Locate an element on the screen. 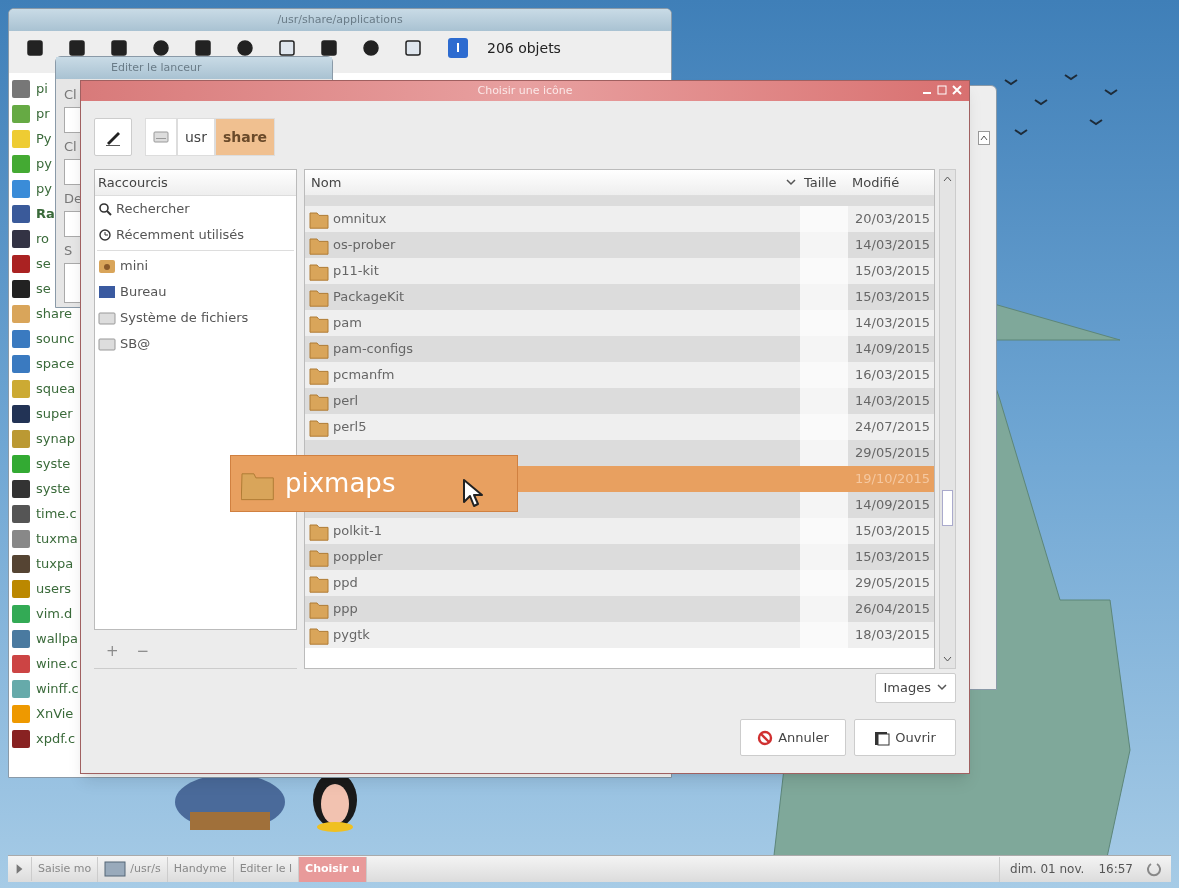 This screenshot has width=1179, height=888. folder-name: pam is located at coordinates (347, 323).